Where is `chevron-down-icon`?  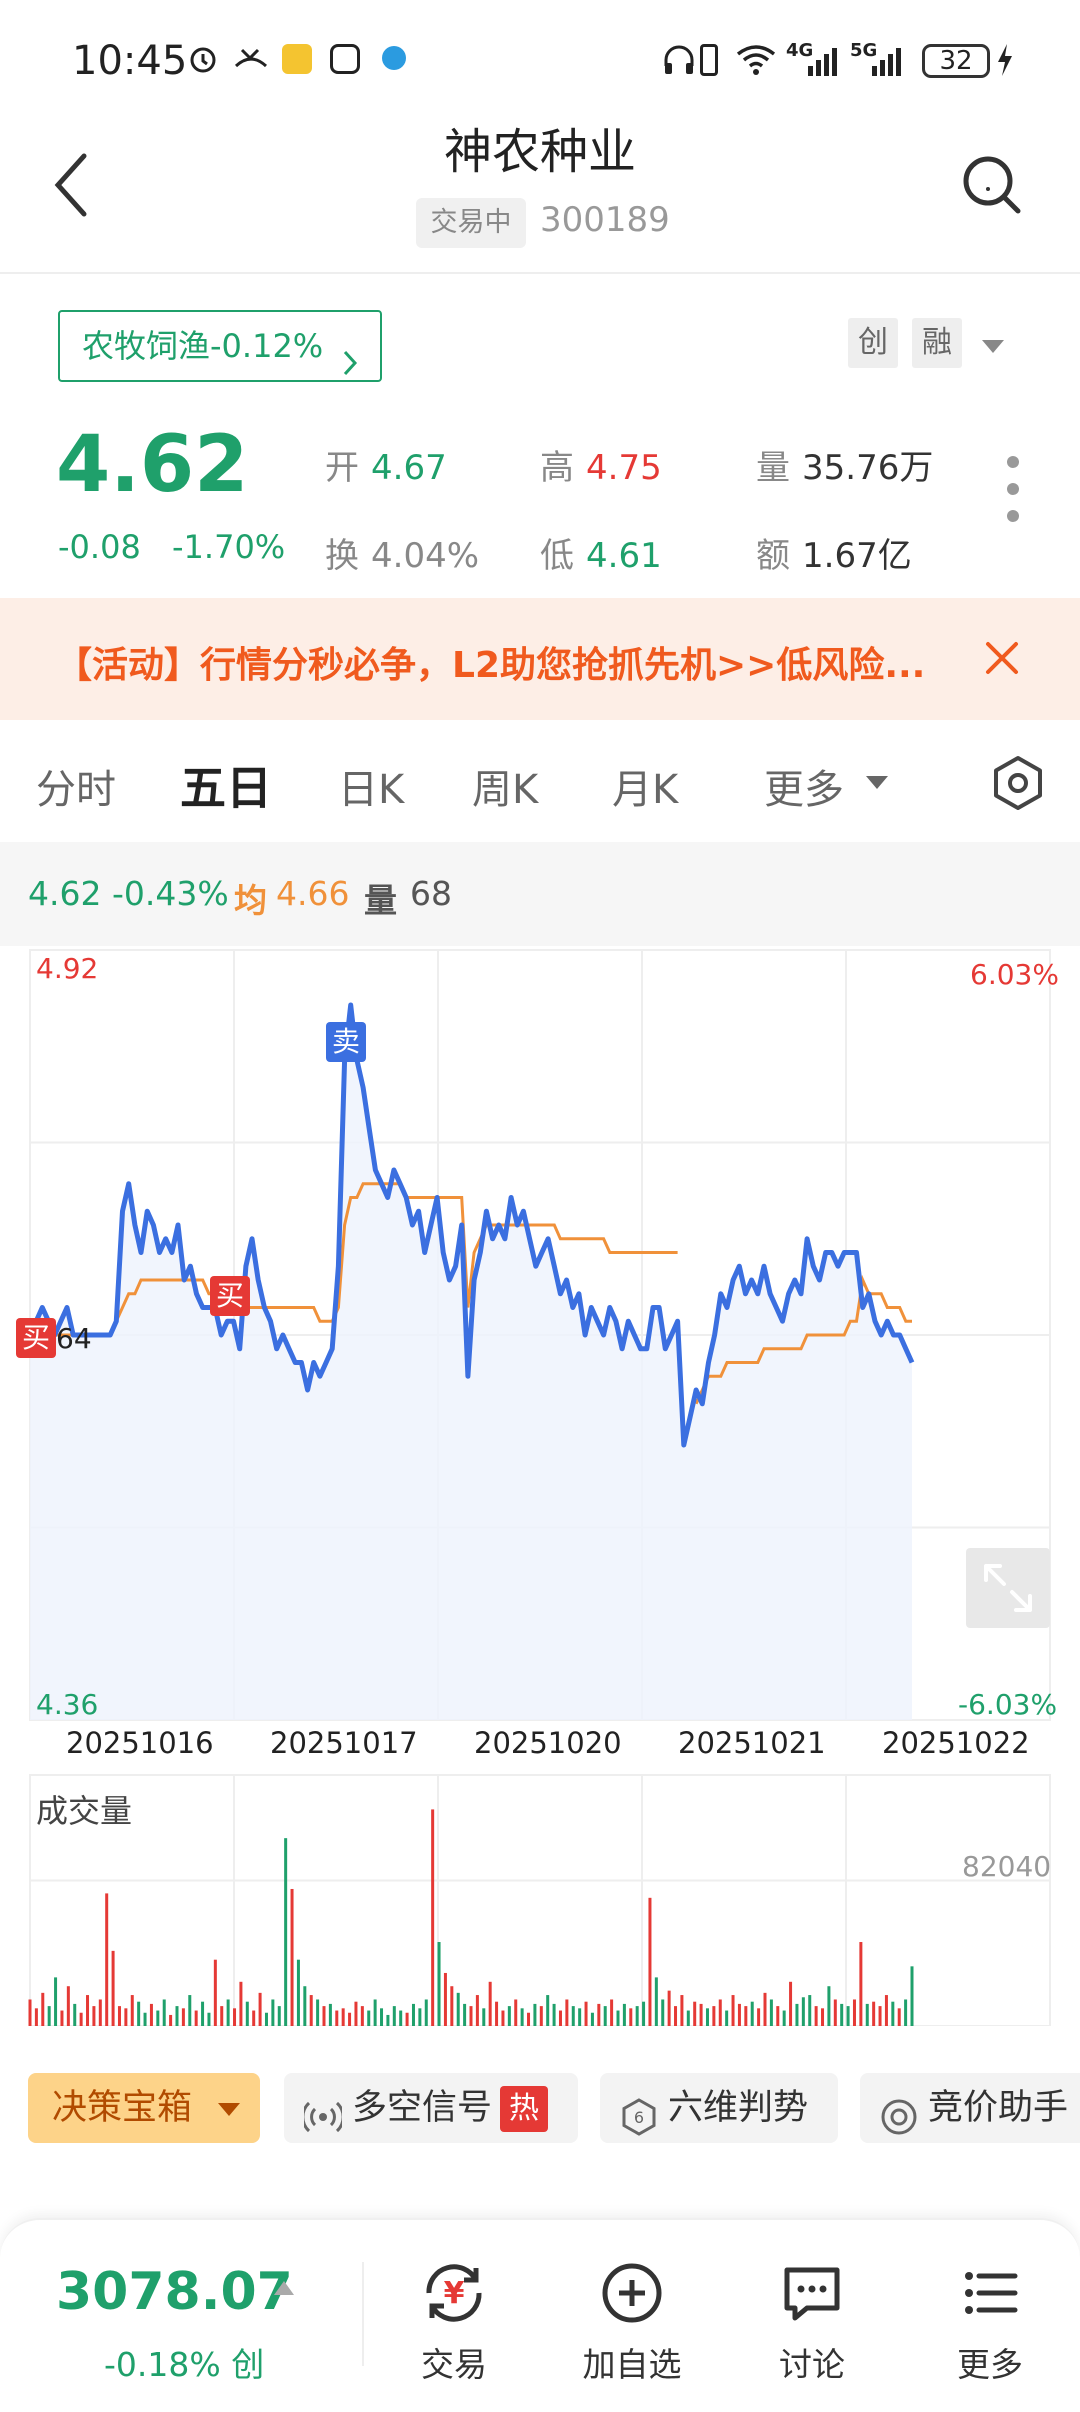
chevron-down-icon is located at coordinates (229, 2109).